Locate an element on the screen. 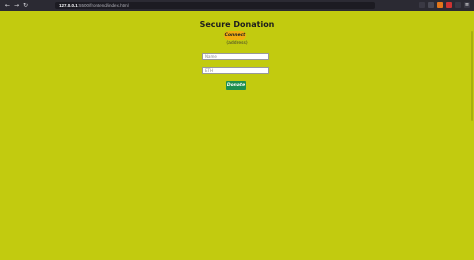  forward-arrow-icon: → is located at coordinates (16, 5).